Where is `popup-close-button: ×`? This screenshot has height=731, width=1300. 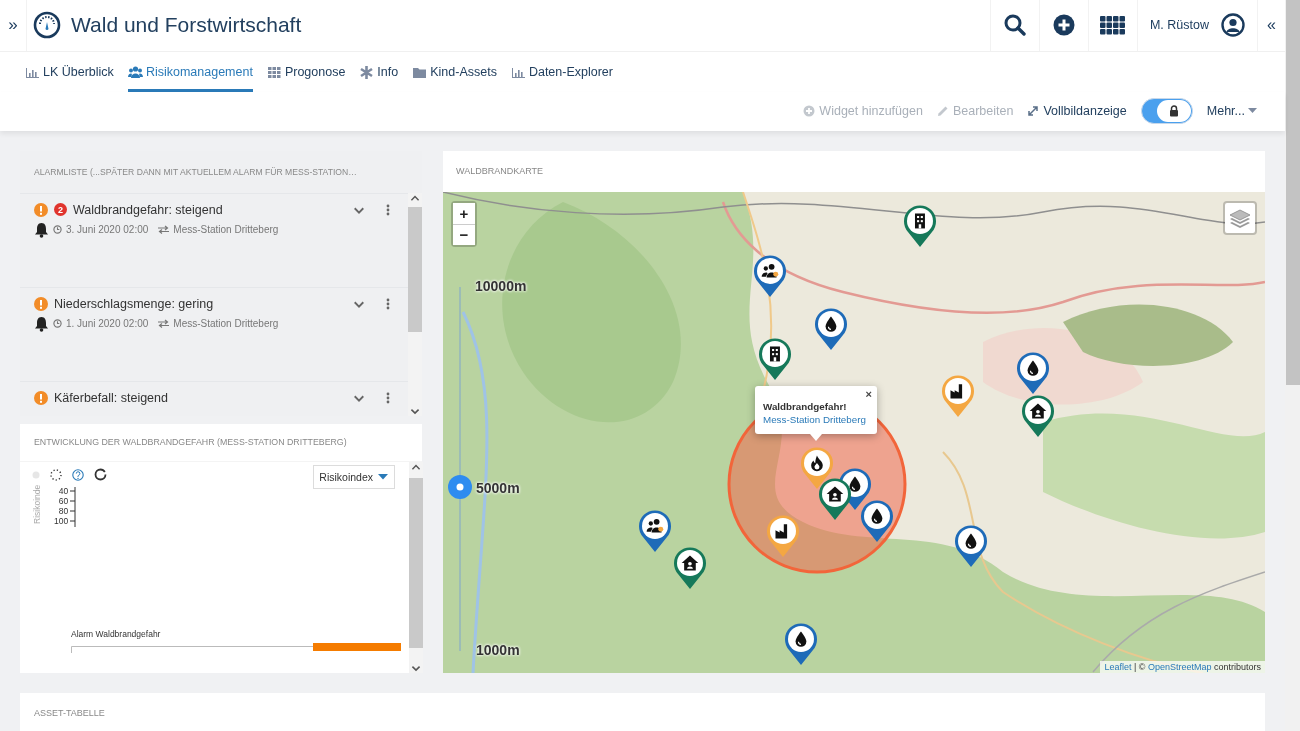 popup-close-button: × is located at coordinates (868, 393).